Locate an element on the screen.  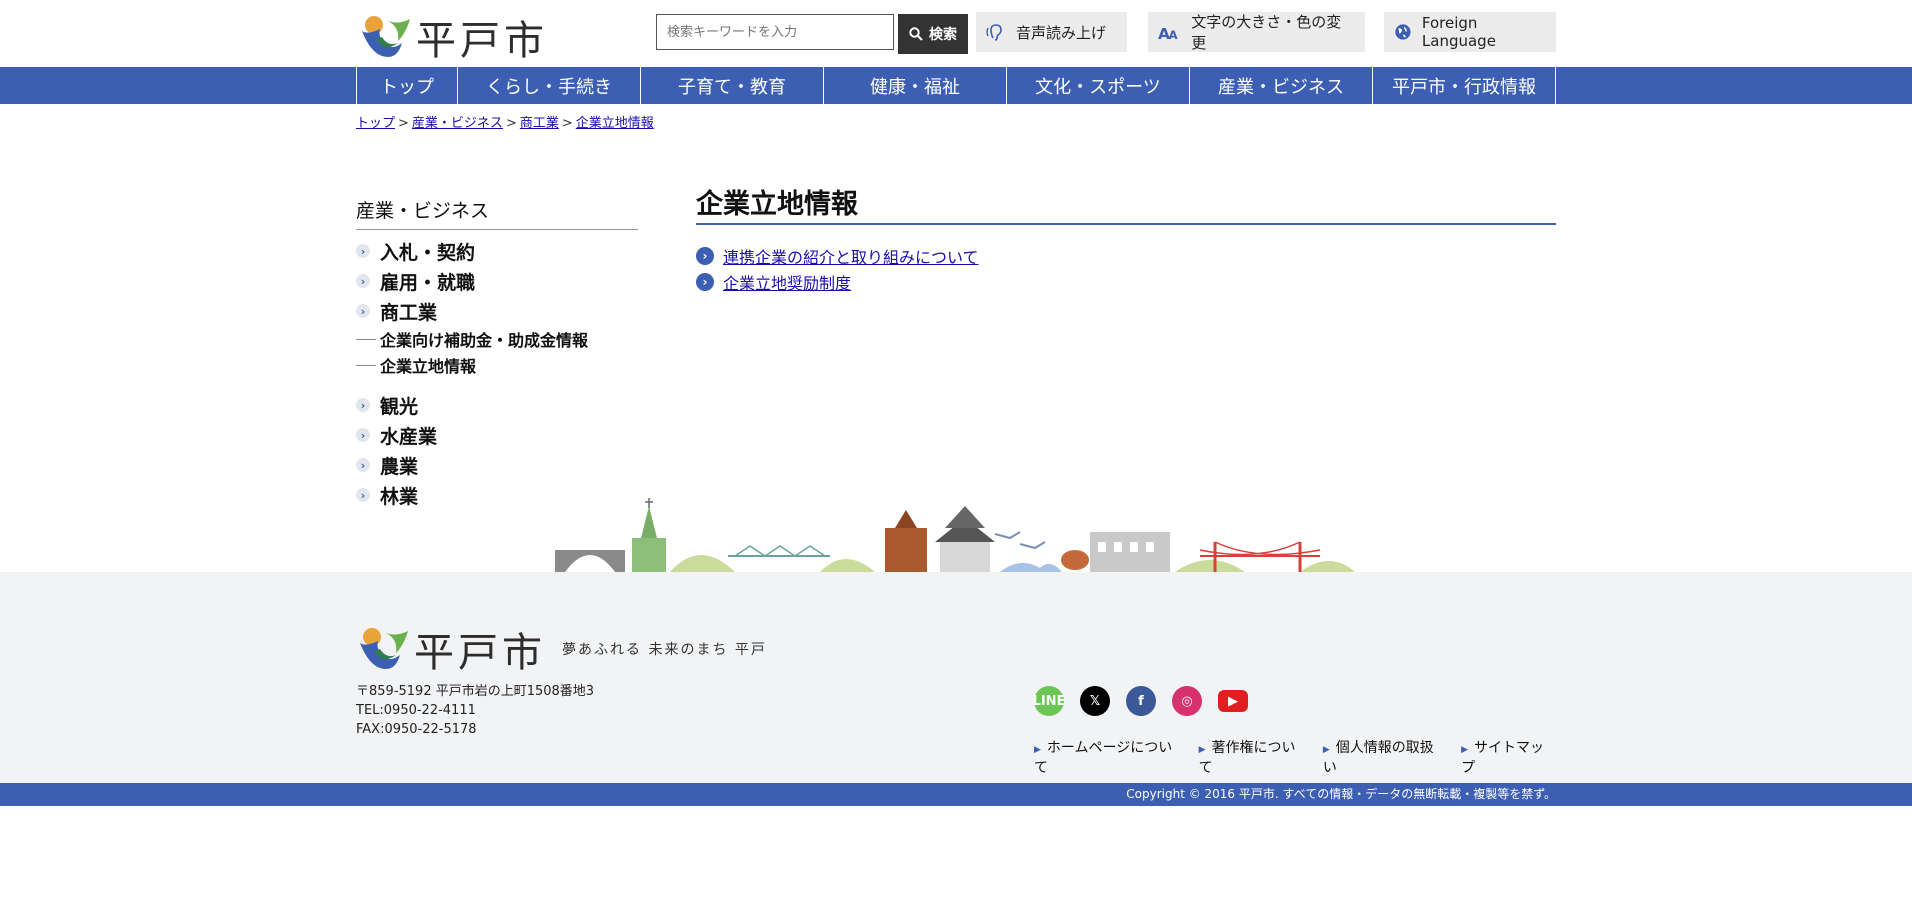
nav-item-top: トップ is located at coordinates (406, 85).